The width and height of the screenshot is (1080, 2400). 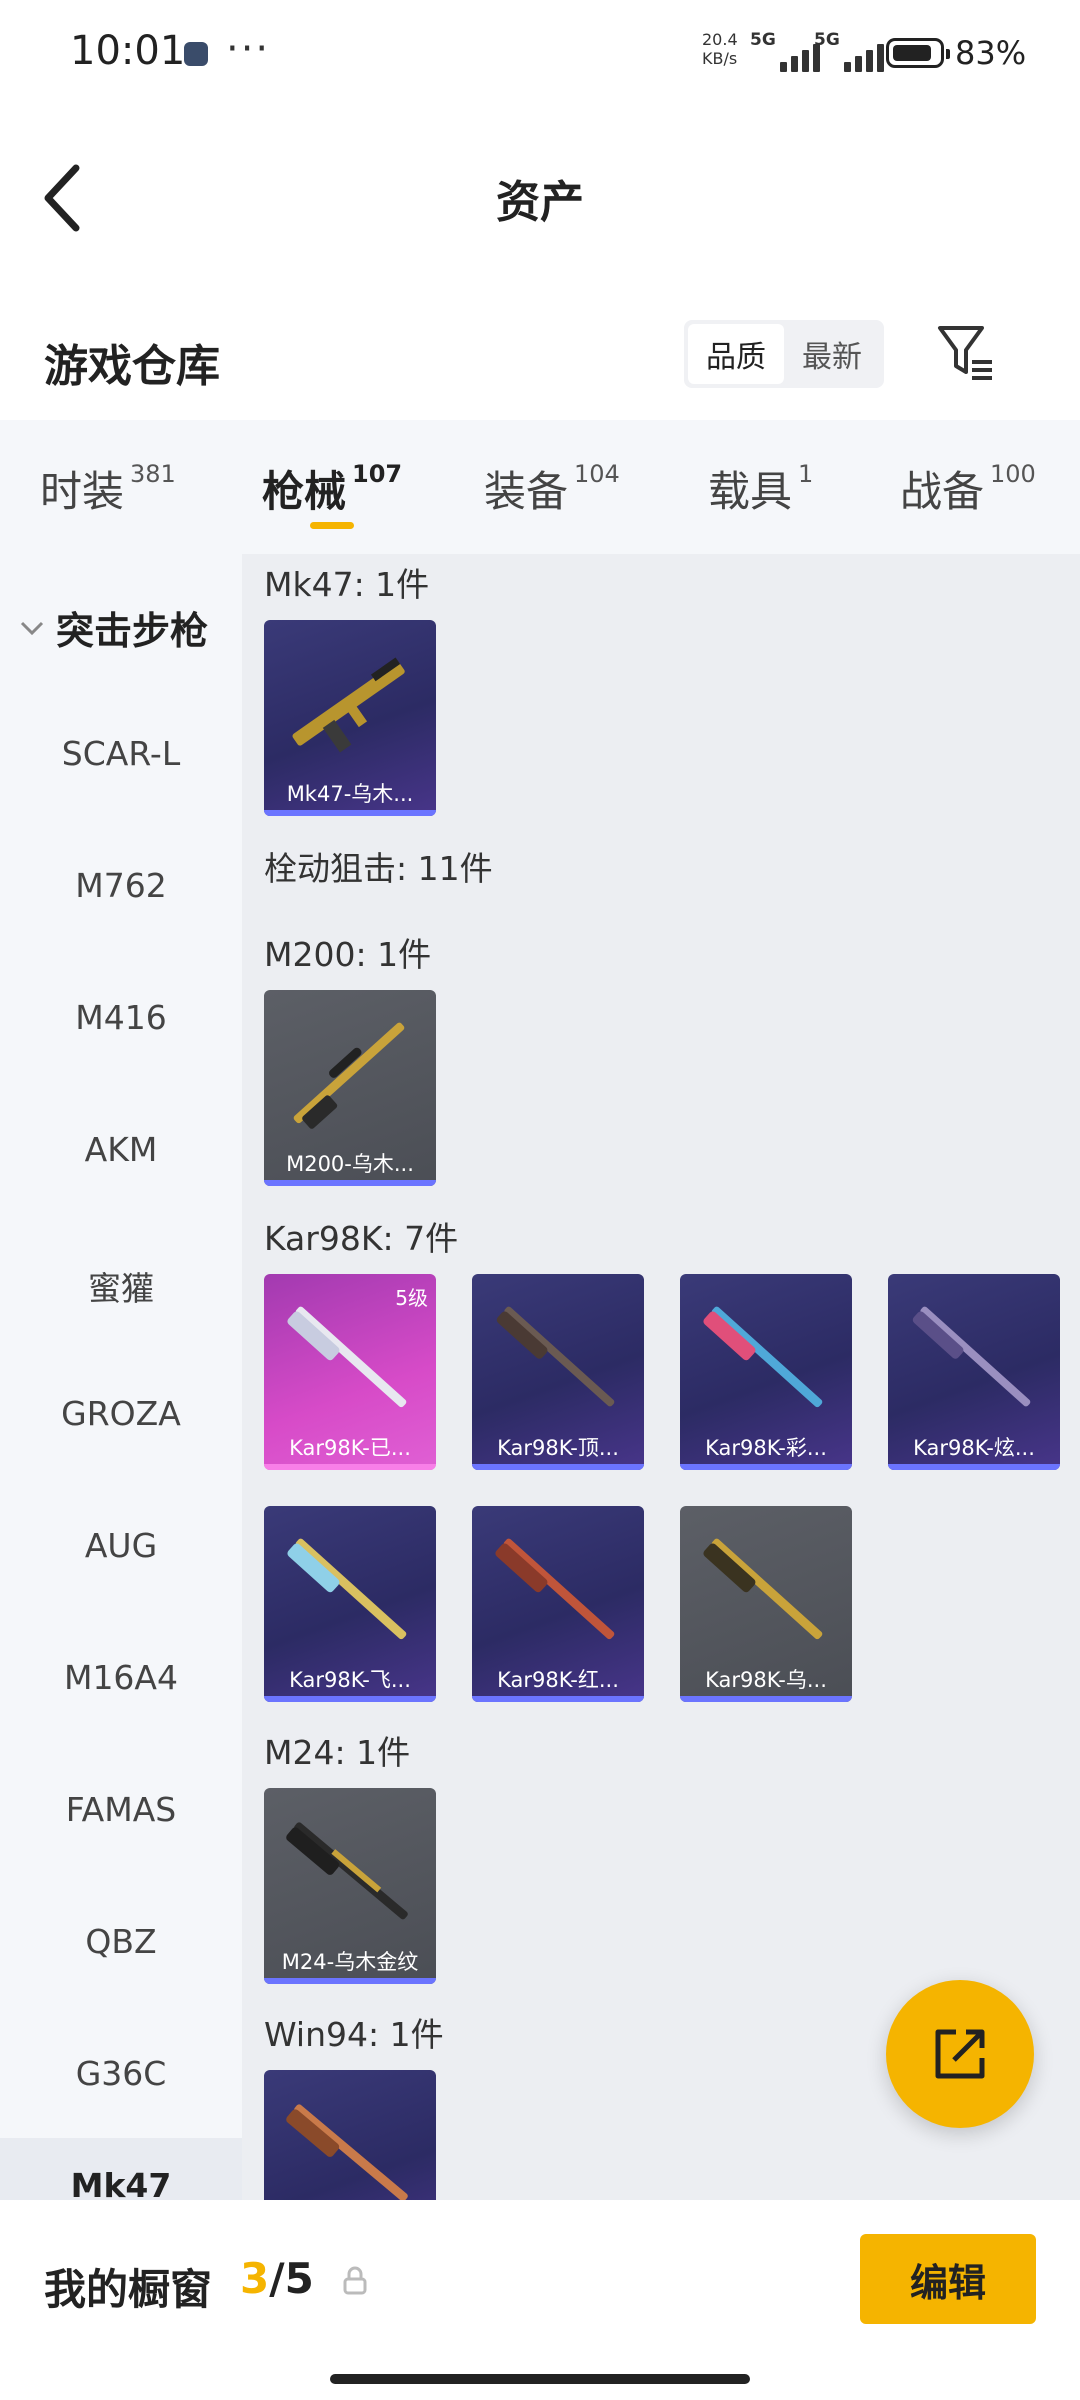 I want to click on lock-icon, so click(x=355, y=2280).